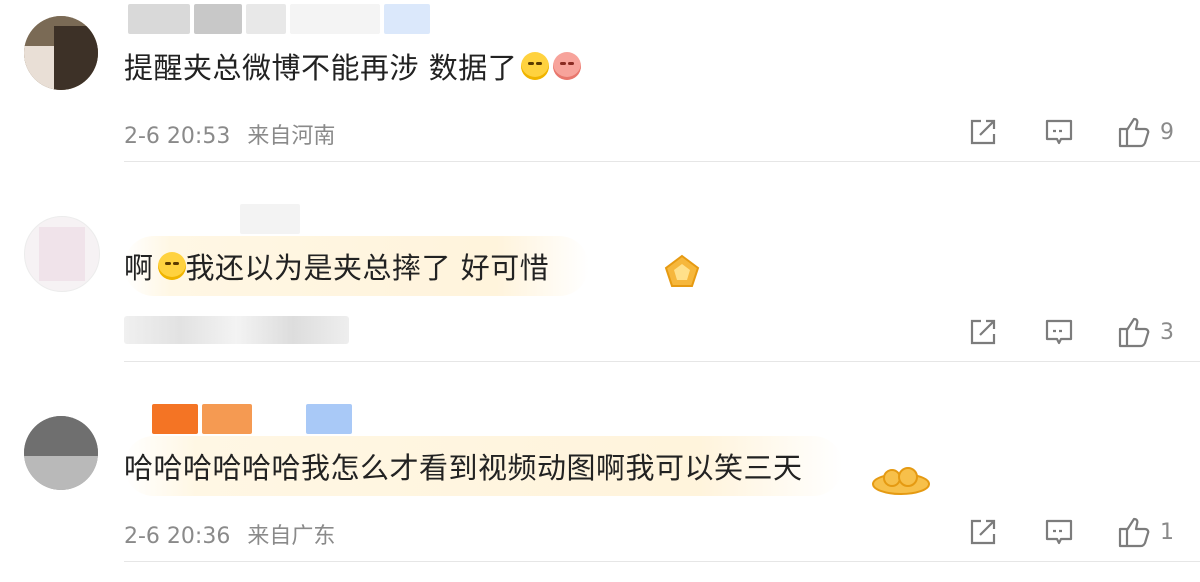  I want to click on like-button: 9, so click(1146, 132).